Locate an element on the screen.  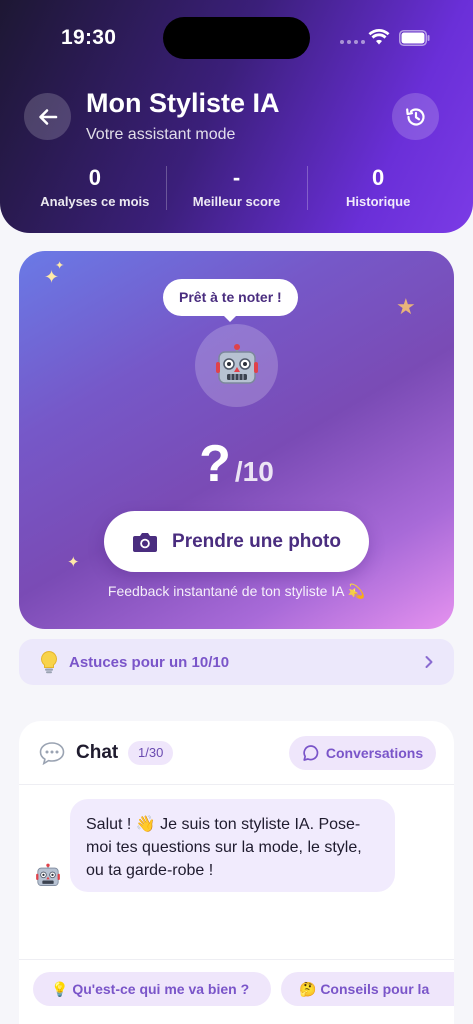
suggestion-chip: 💡 Qu'est-ce qui me va bien ? is located at coordinates (152, 989).